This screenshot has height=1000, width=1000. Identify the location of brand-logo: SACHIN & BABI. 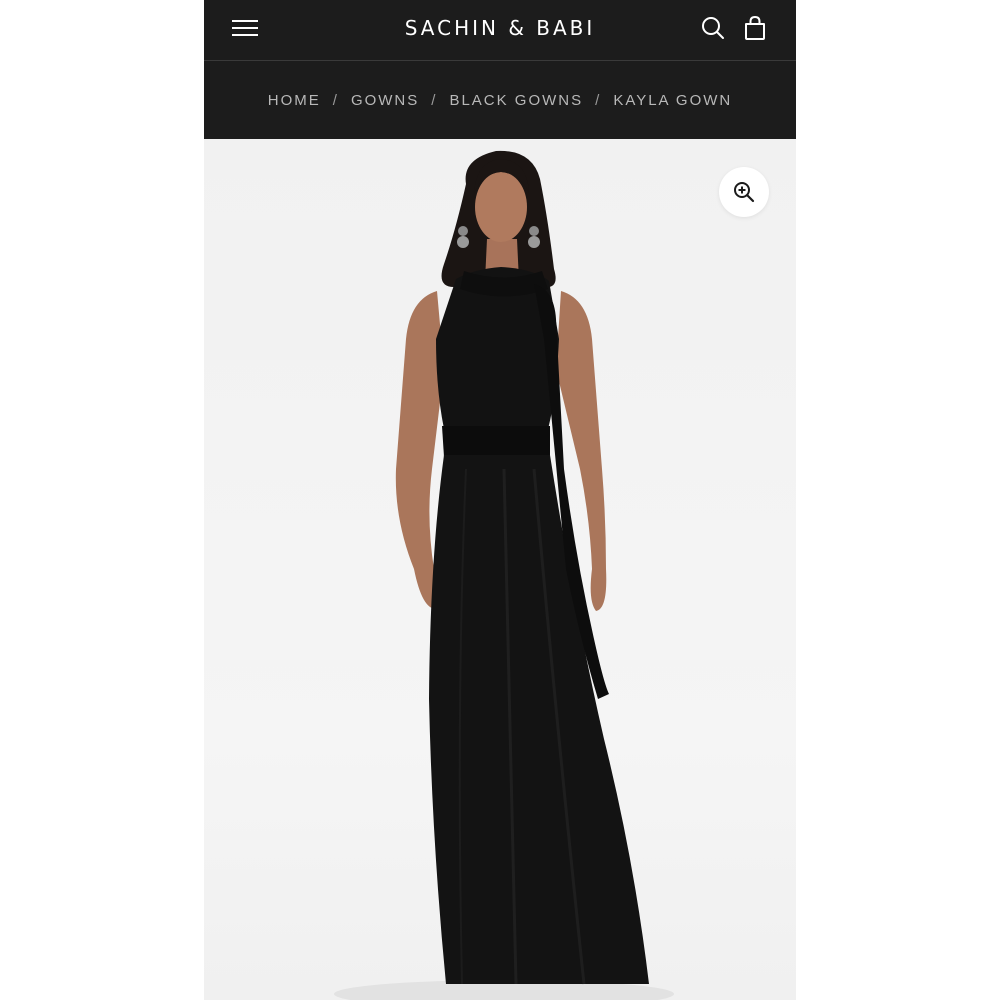
(500, 28).